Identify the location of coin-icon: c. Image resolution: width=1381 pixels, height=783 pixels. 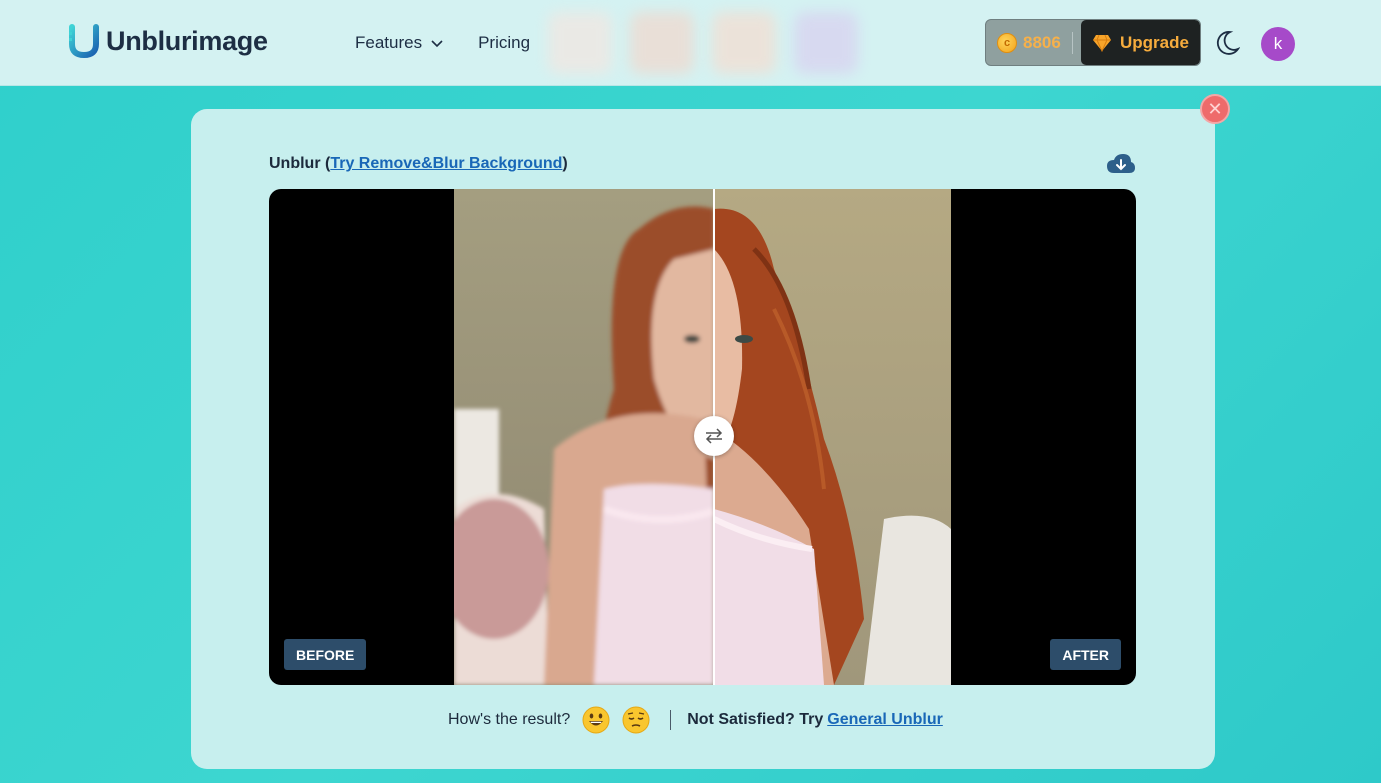
(1007, 42).